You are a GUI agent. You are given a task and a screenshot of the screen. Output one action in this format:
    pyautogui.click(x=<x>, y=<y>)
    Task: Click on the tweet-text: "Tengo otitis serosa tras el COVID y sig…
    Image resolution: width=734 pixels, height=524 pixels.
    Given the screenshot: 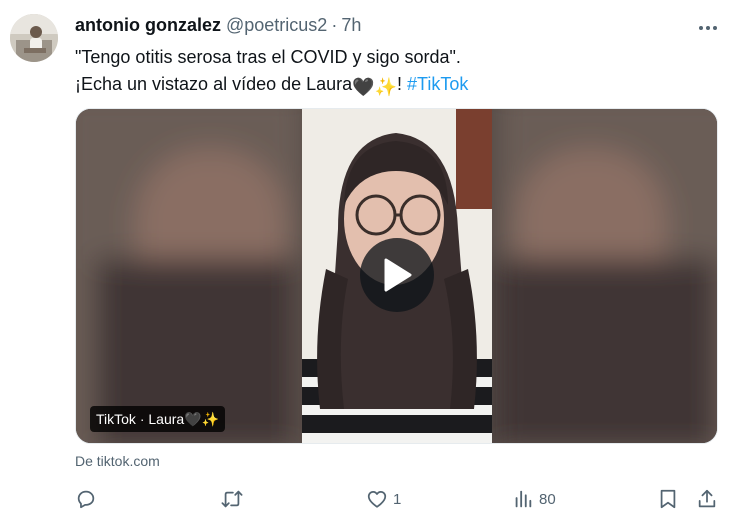 What is the action you would take?
    pyautogui.click(x=395, y=72)
    